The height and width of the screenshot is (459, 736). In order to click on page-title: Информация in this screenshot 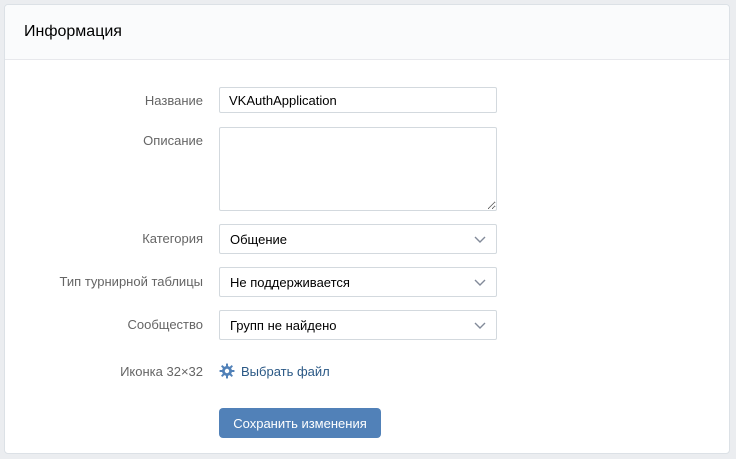, I will do `click(73, 31)`.